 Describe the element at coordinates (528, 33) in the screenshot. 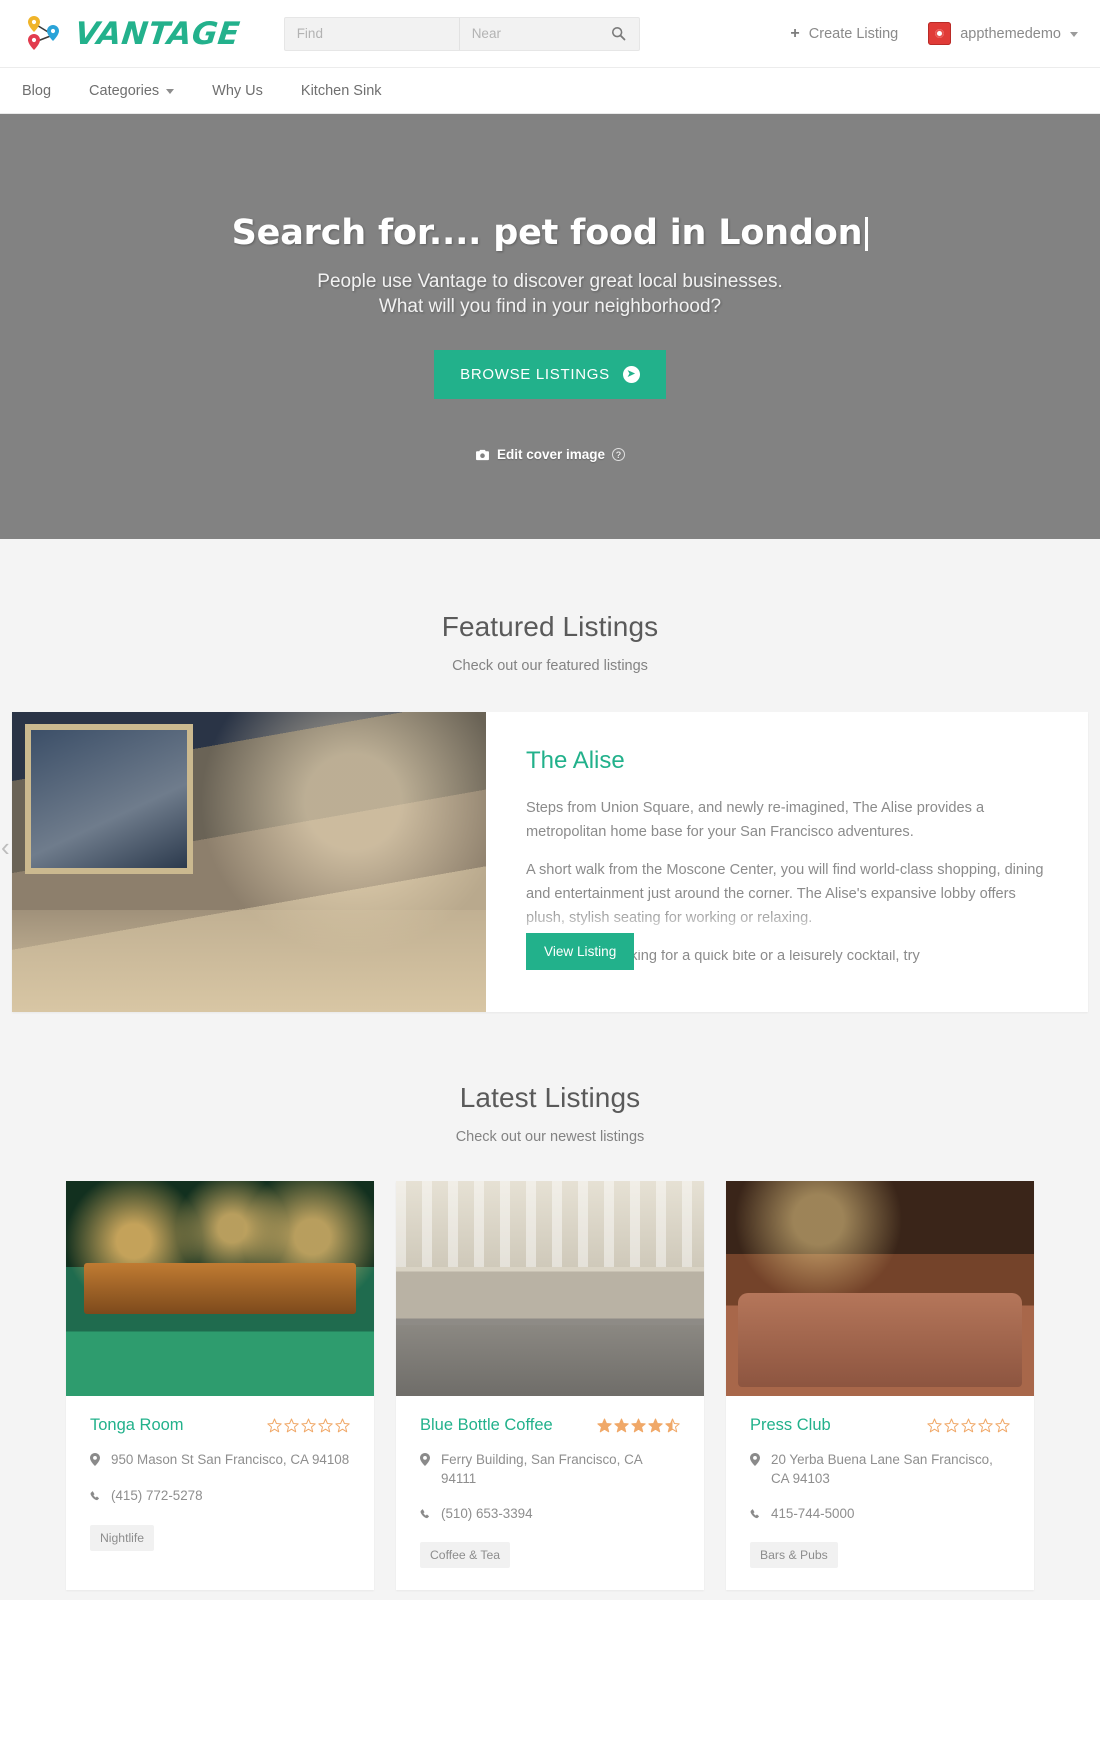

I see `search-near-input` at that location.